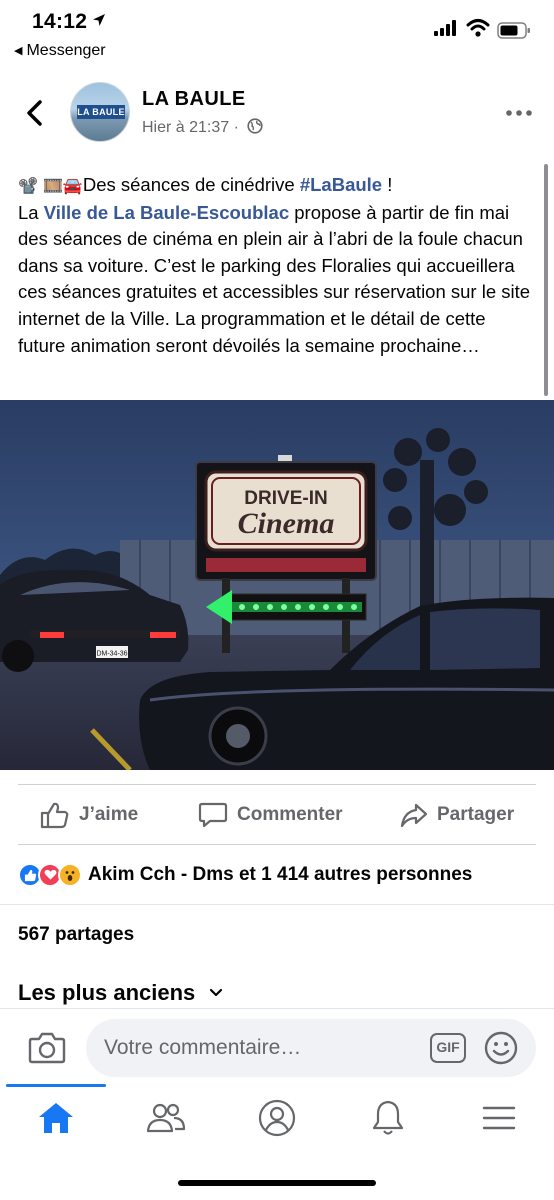  I want to click on post-actions: J’aime Commenter Partager, so click(277, 815).